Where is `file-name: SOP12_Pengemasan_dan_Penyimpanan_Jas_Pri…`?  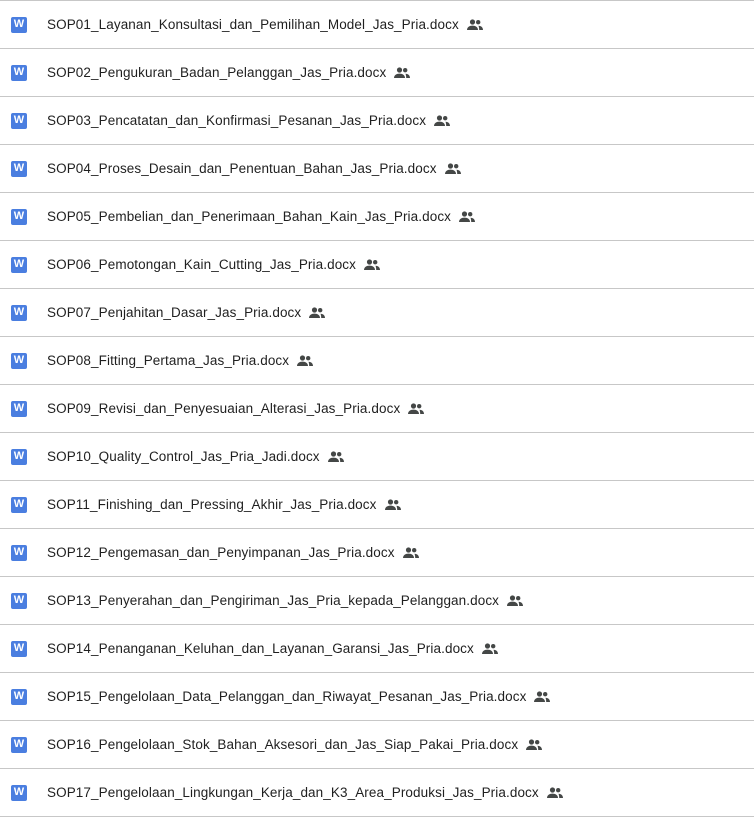 file-name: SOP12_Pengemasan_dan_Penyimpanan_Jas_Pri… is located at coordinates (221, 552).